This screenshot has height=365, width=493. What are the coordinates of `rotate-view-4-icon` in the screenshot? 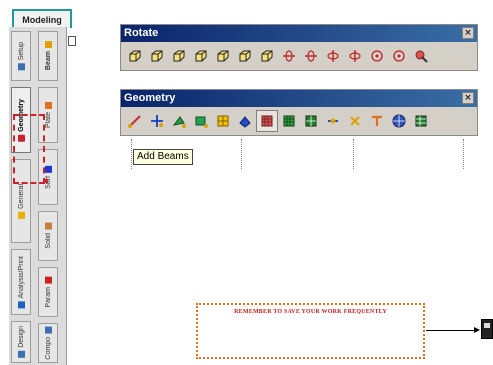 It's located at (201, 56).